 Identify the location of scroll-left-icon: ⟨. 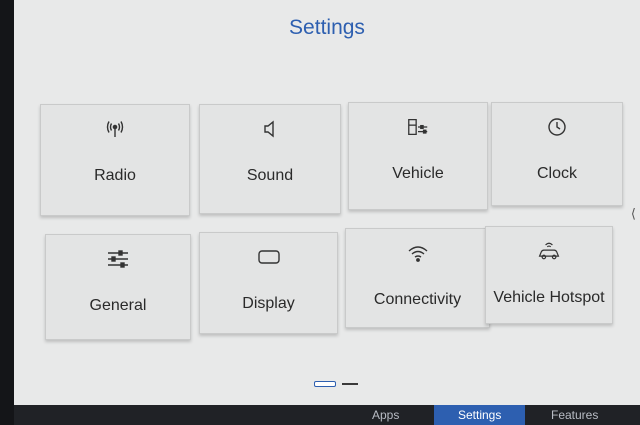
(633, 214).